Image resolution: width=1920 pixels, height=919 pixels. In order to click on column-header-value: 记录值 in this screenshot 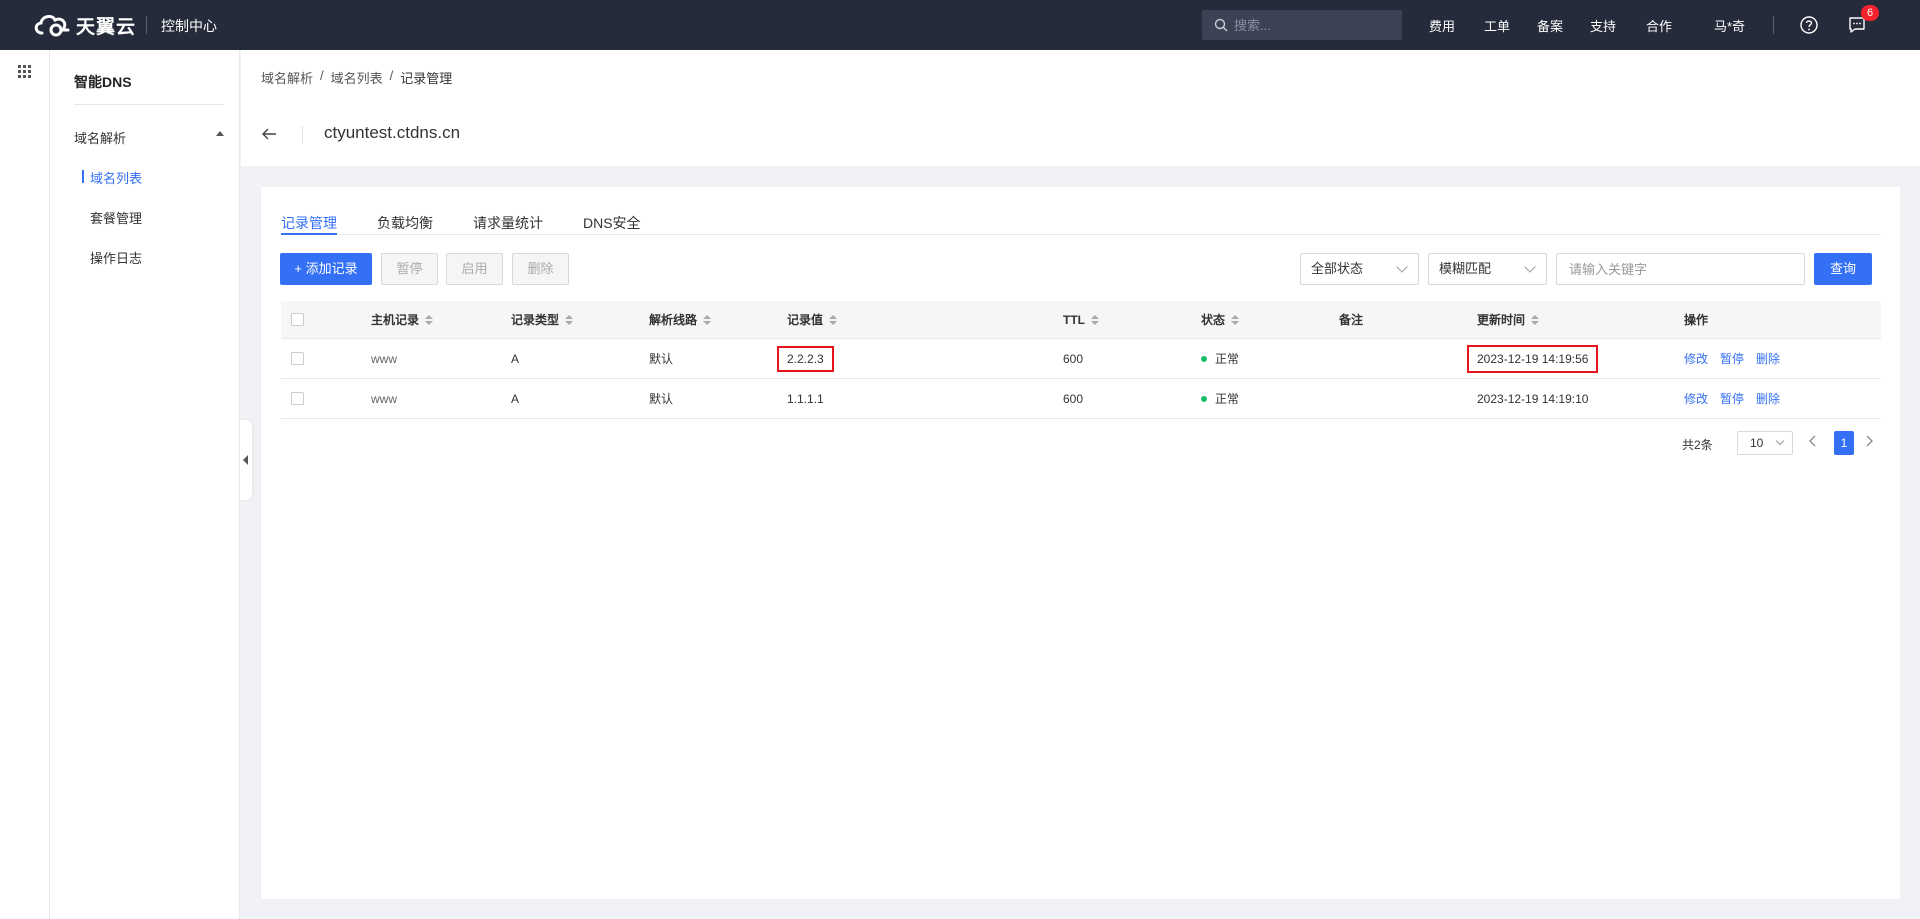, I will do `click(812, 319)`.